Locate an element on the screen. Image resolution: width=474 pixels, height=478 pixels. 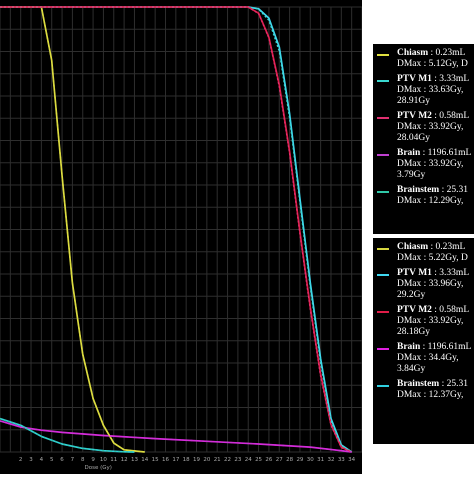
legend-entry: Brain : 1196.61mL DMax : 33.92Gy, 3.79Gy is located at coordinates (425, 164).